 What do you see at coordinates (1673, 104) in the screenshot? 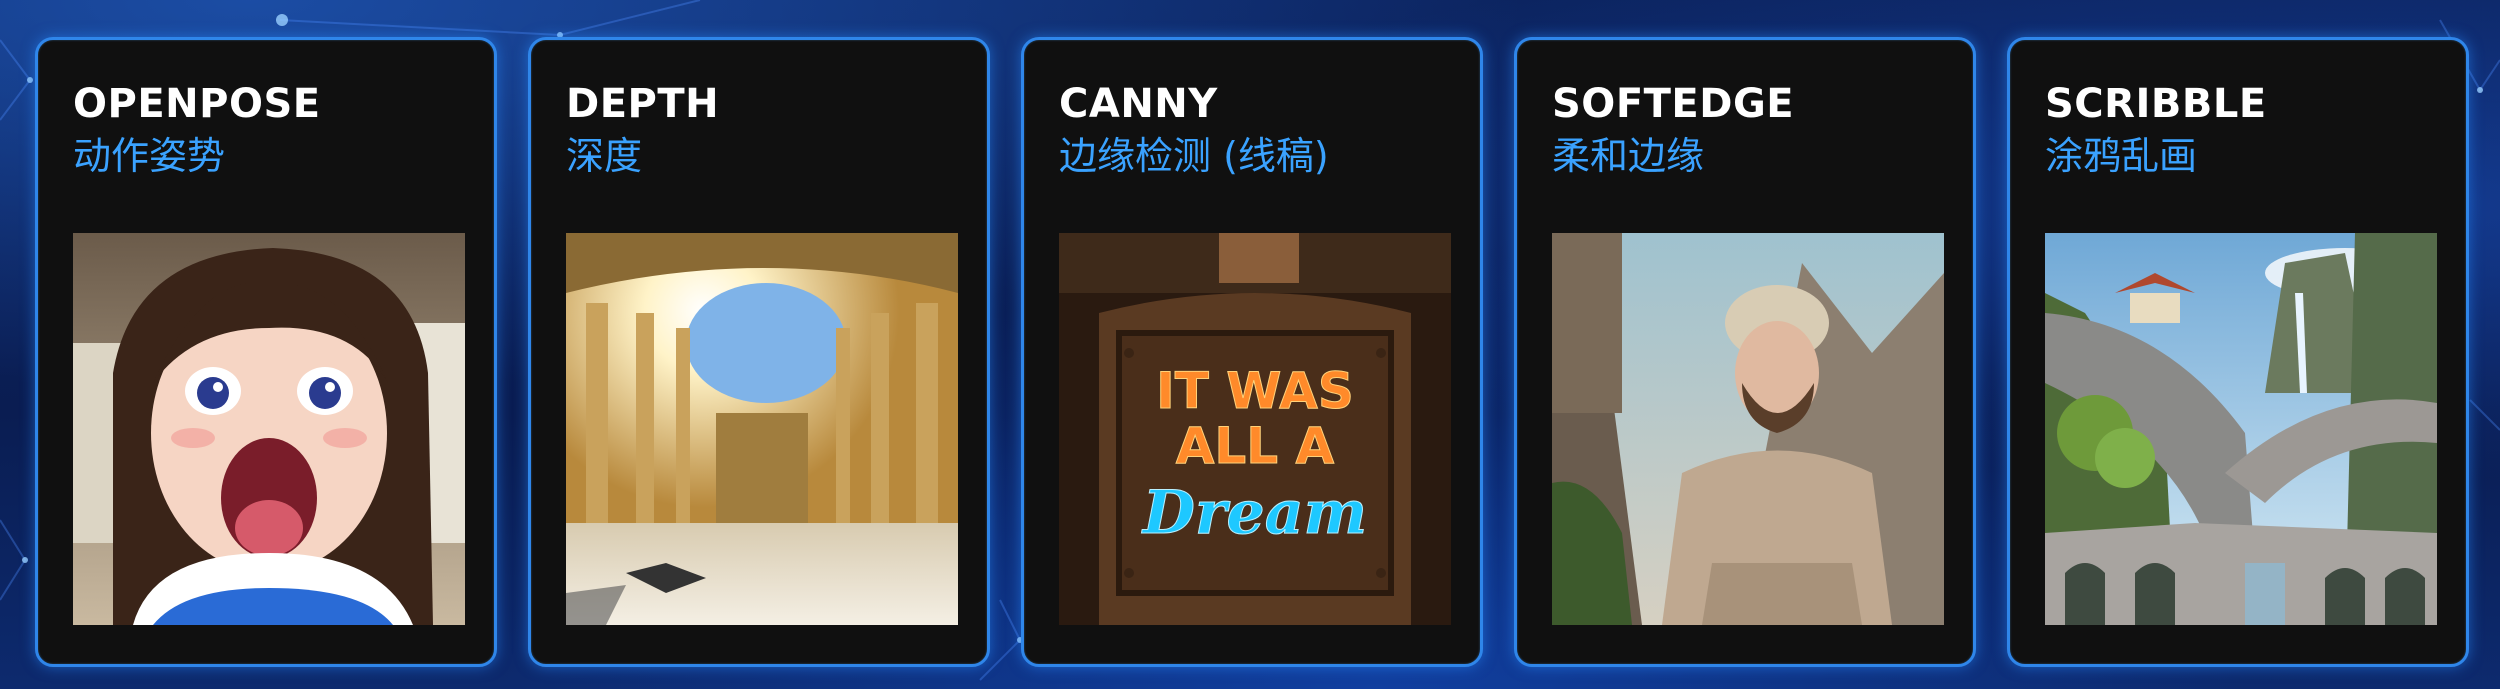
I see `card-title: SOFTEDGE` at bounding box center [1673, 104].